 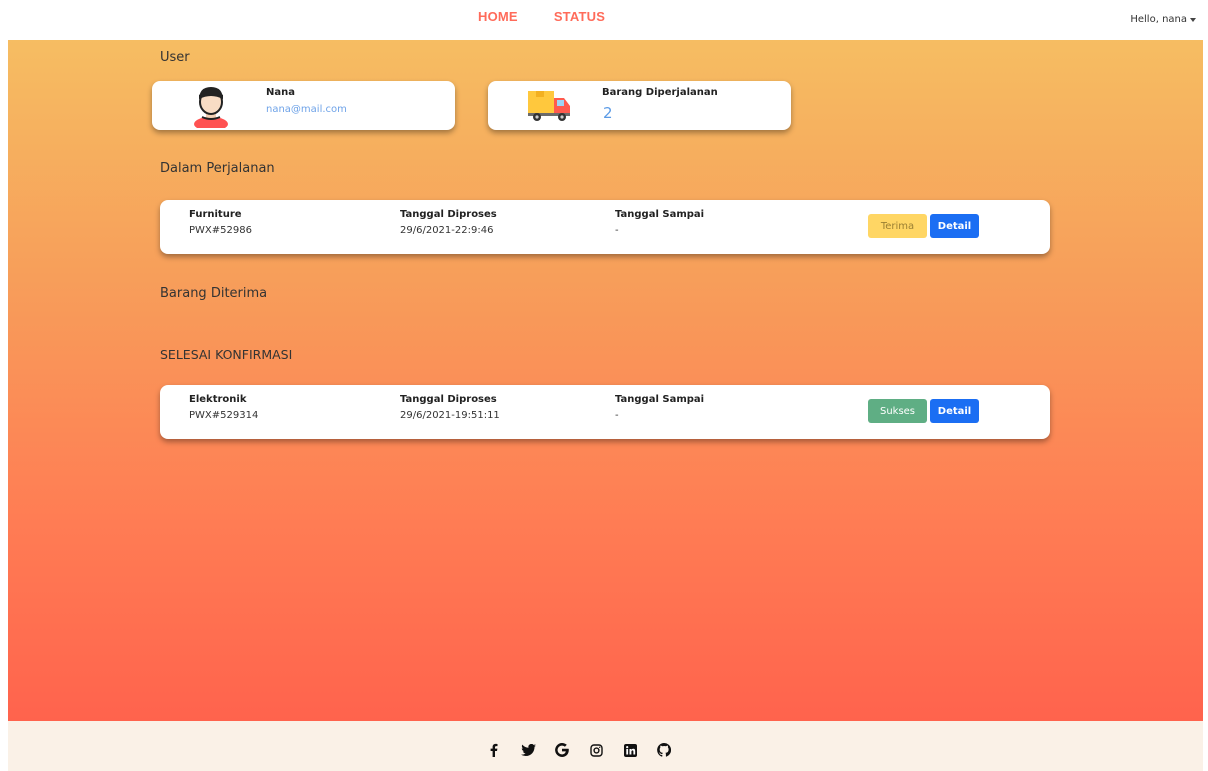 I want to click on item-name: Furniture, so click(x=215, y=214).